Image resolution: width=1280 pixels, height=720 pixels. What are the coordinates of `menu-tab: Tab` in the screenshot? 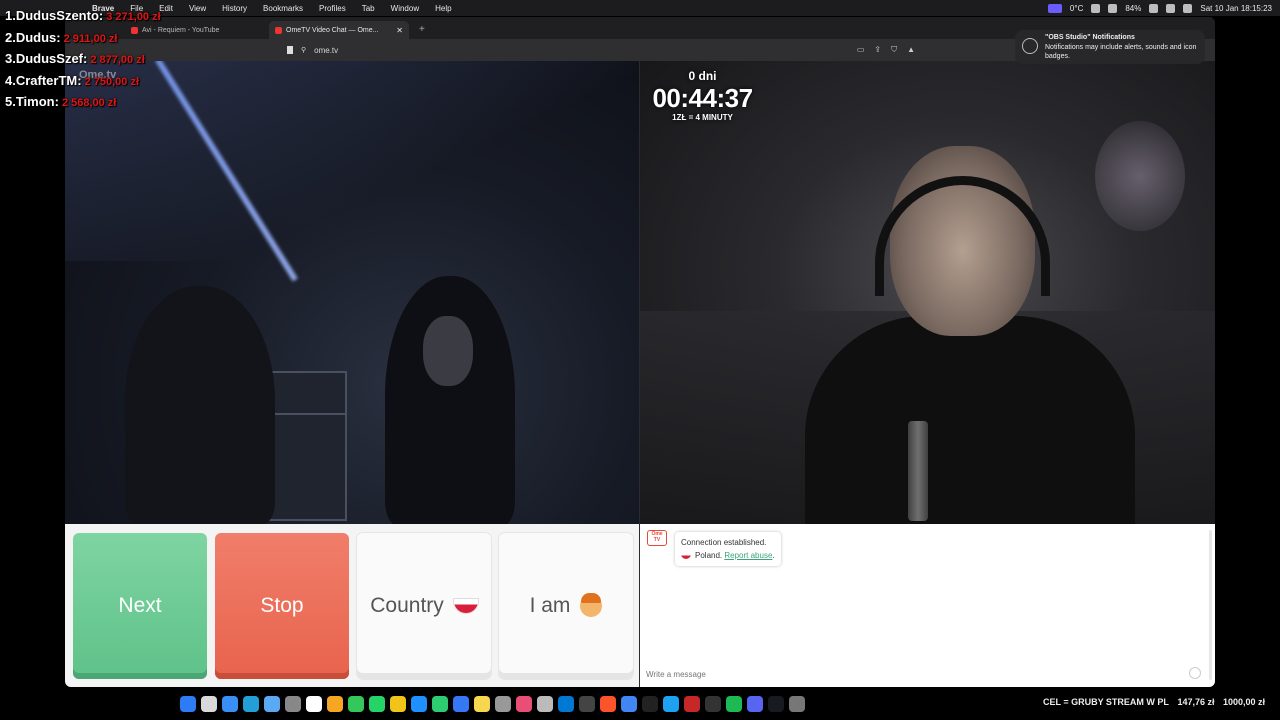 It's located at (368, 8).